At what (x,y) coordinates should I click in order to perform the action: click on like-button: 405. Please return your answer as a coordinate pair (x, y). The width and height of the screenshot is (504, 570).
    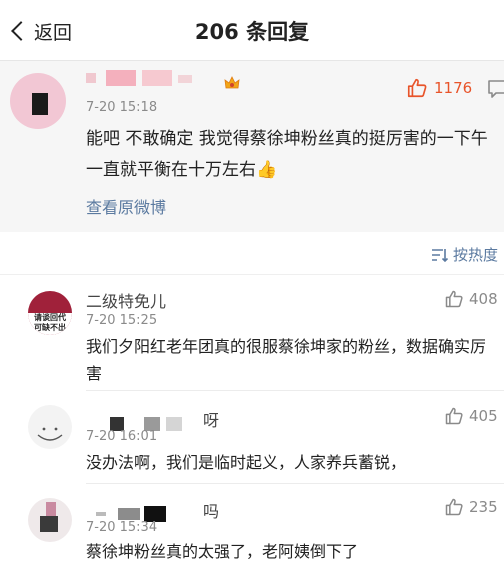
    Looking at the image, I should click on (471, 416).